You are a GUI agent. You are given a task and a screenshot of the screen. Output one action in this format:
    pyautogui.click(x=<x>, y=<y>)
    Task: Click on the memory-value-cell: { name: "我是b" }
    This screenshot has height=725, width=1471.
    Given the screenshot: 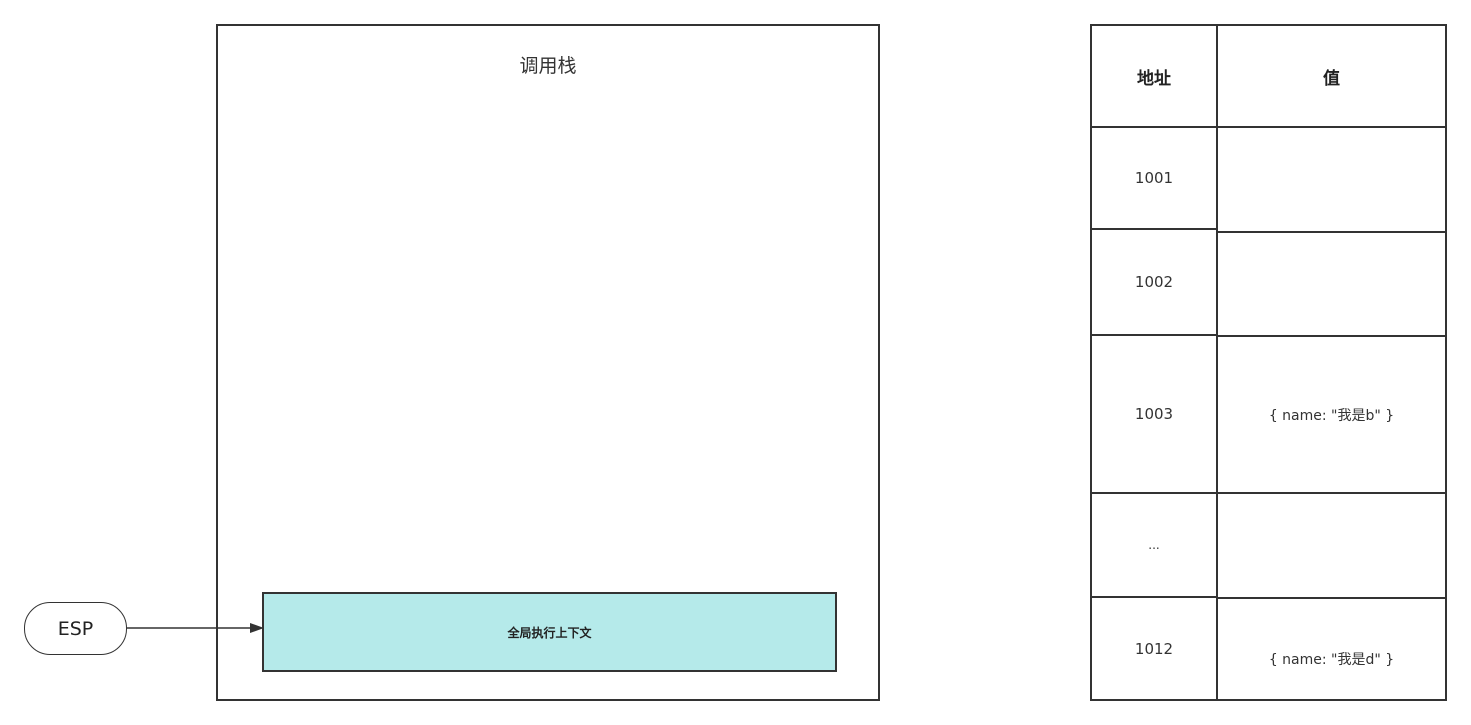 What is the action you would take?
    pyautogui.click(x=1331, y=414)
    